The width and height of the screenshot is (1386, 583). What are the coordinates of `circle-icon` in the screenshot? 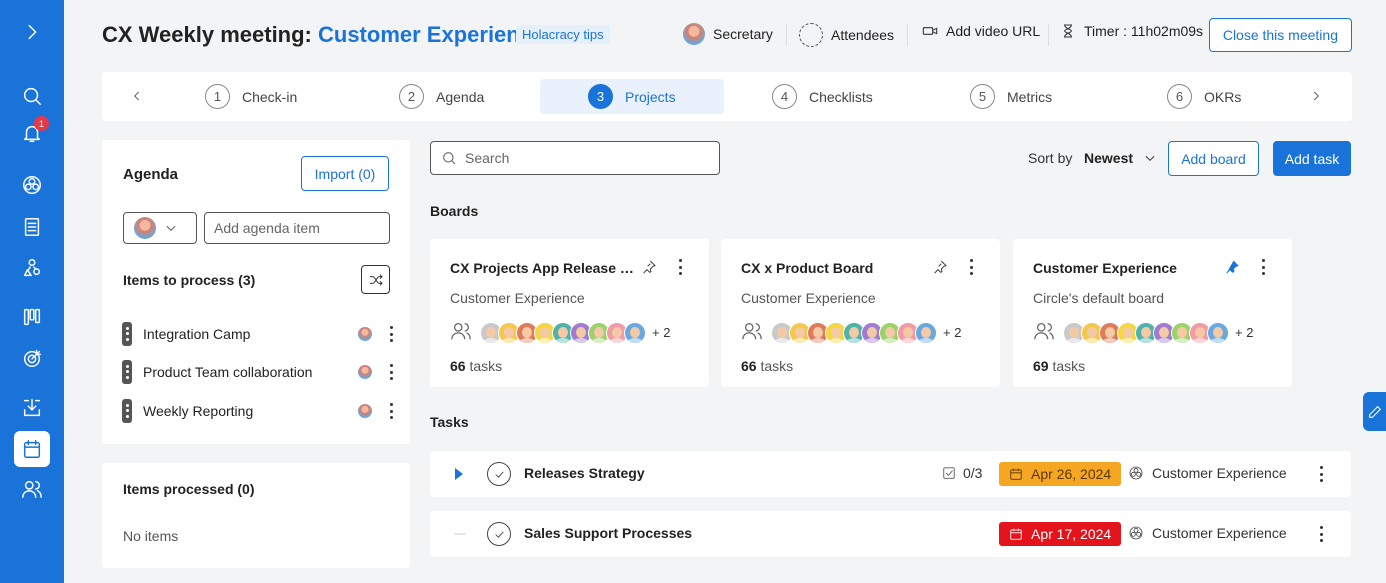 It's located at (1136, 473).